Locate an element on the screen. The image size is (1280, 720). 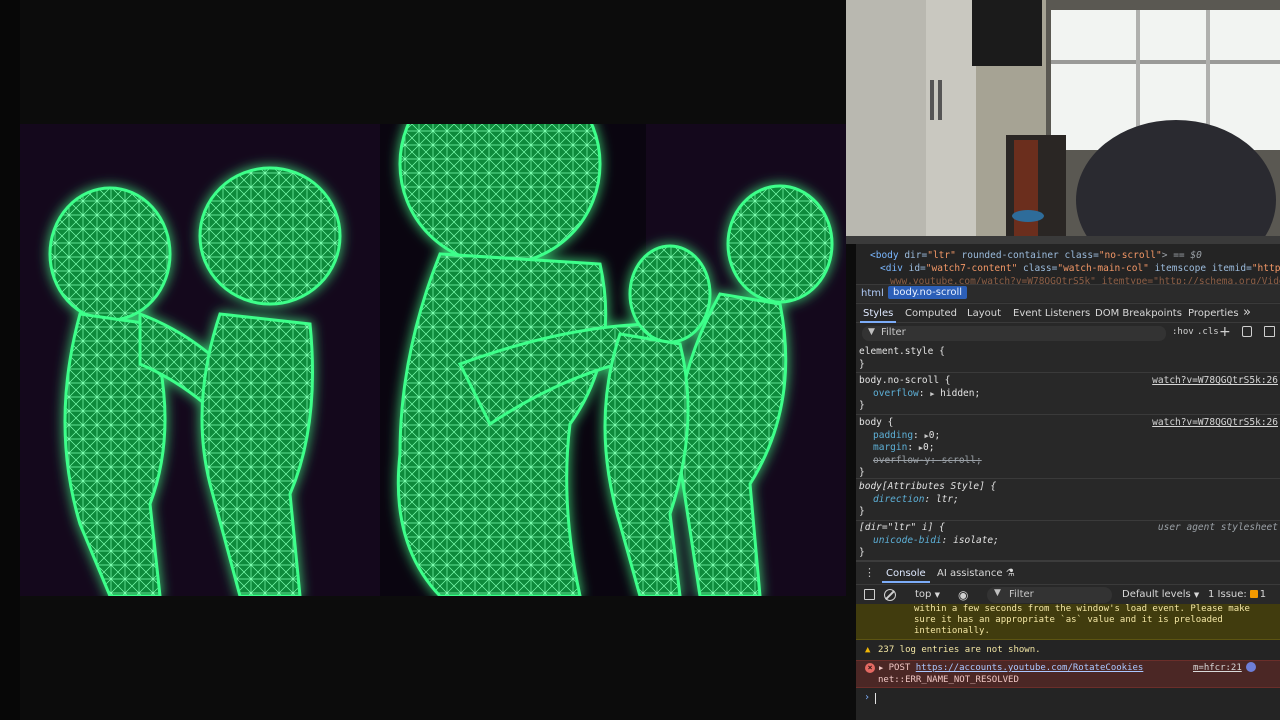
breadcrumb-html: html is located at coordinates (872, 293).